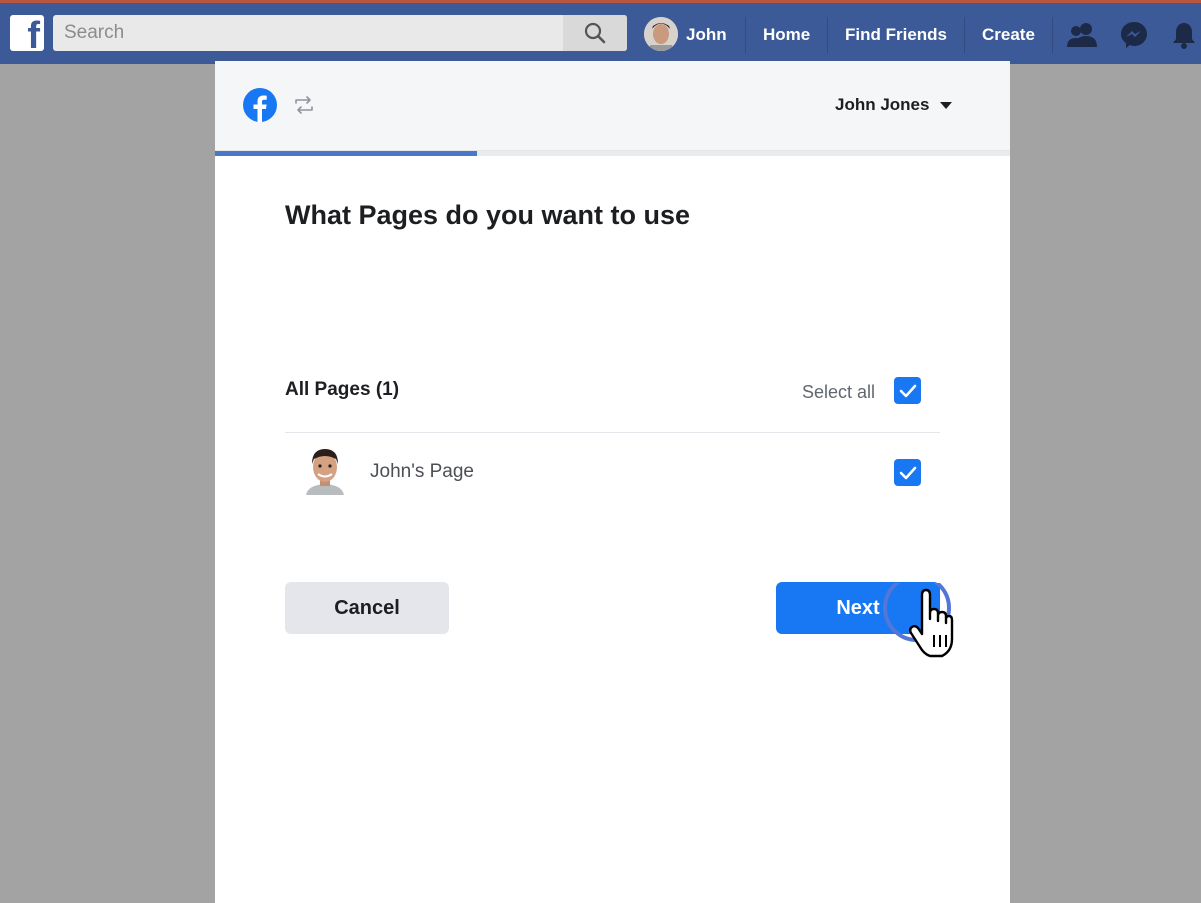 This screenshot has height=903, width=1201. I want to click on search-icon, so click(595, 33).